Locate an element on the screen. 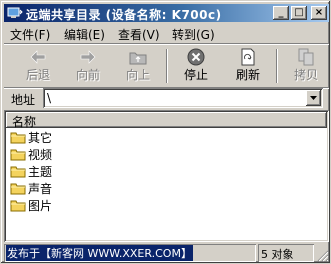 This screenshot has width=331, height=264. up-button: 向上 is located at coordinates (138, 66).